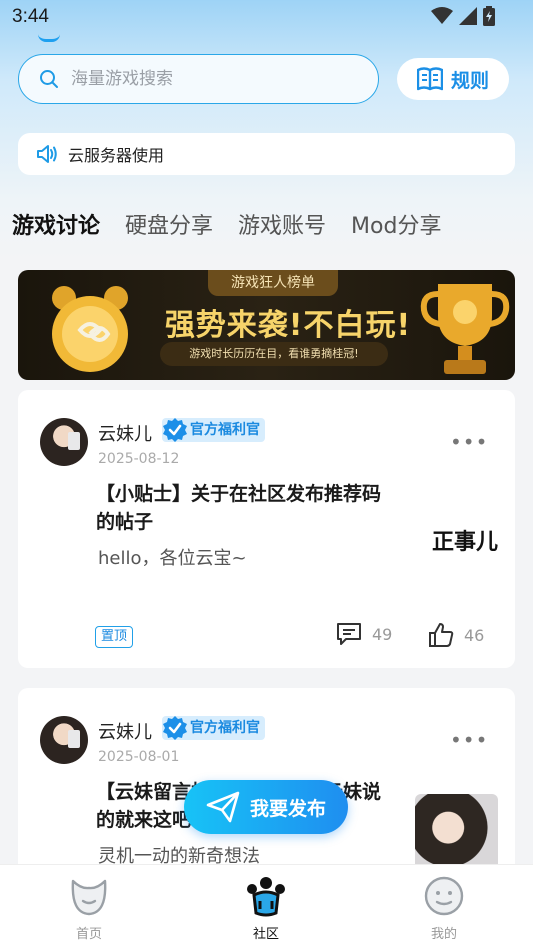  I want to click on tab-game-discussion: 游戏讨论, so click(56, 224).